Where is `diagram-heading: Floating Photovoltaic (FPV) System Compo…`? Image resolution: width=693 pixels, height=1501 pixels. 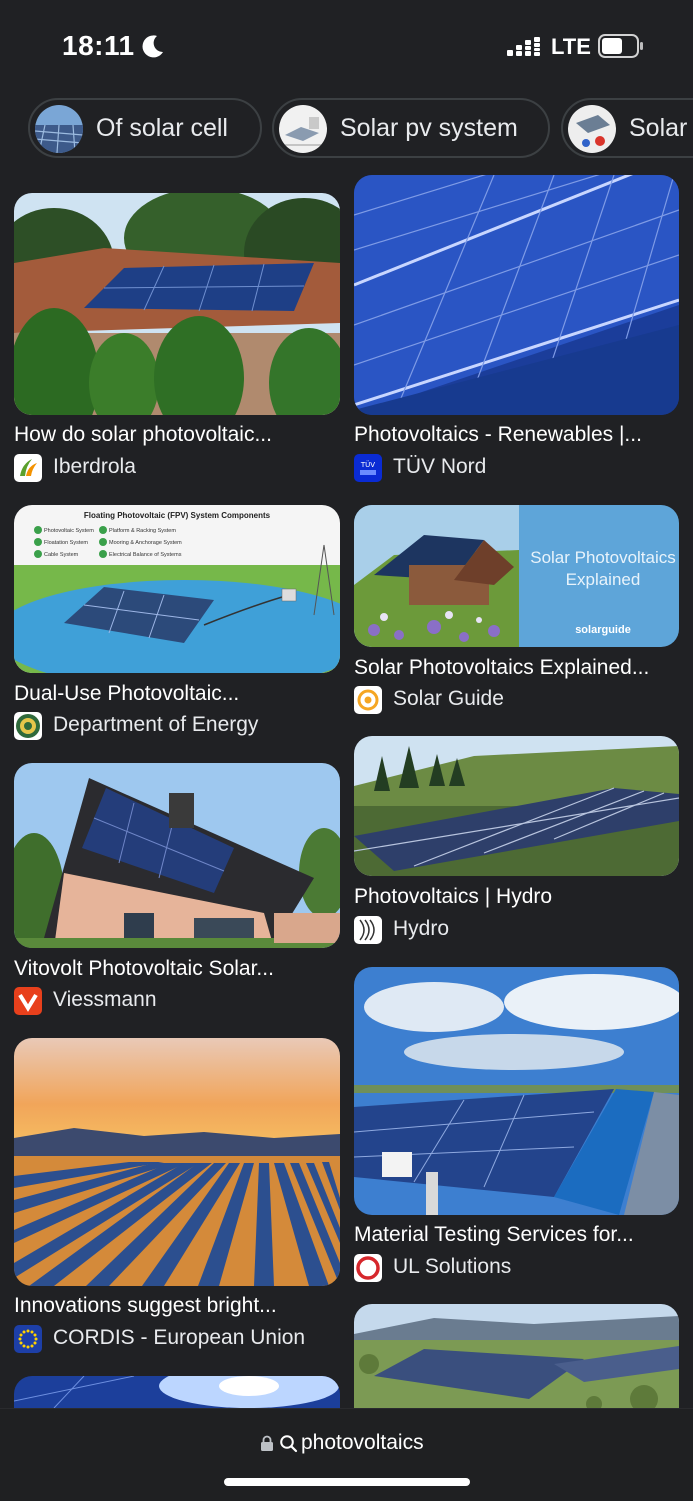 diagram-heading: Floating Photovoltaic (FPV) System Compo… is located at coordinates (177, 515).